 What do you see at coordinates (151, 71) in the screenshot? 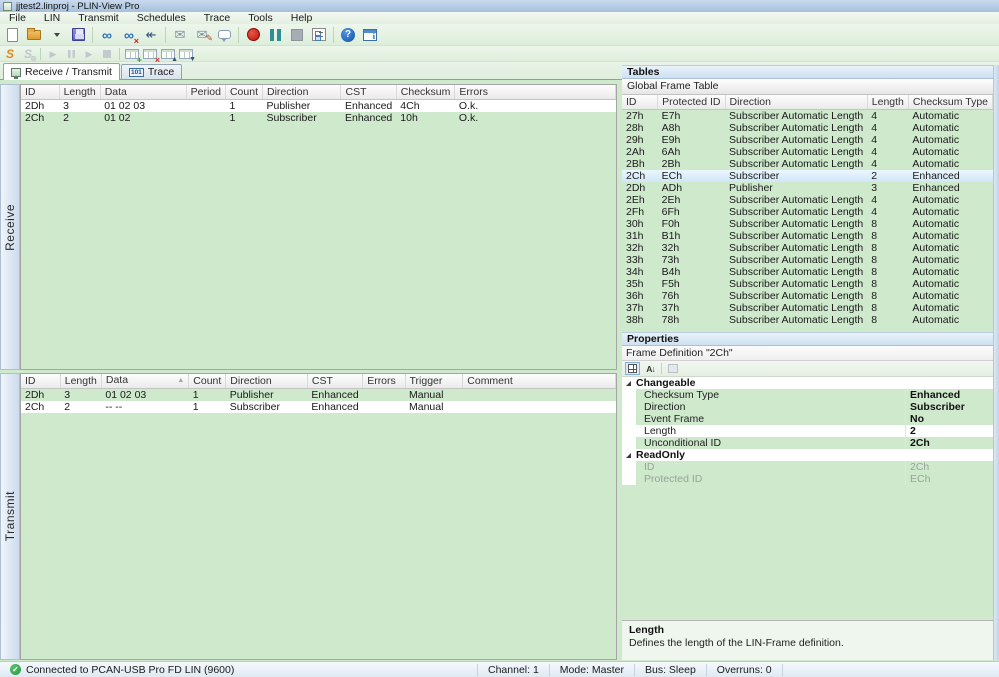
I see `tab-trace: 101 Trace` at bounding box center [151, 71].